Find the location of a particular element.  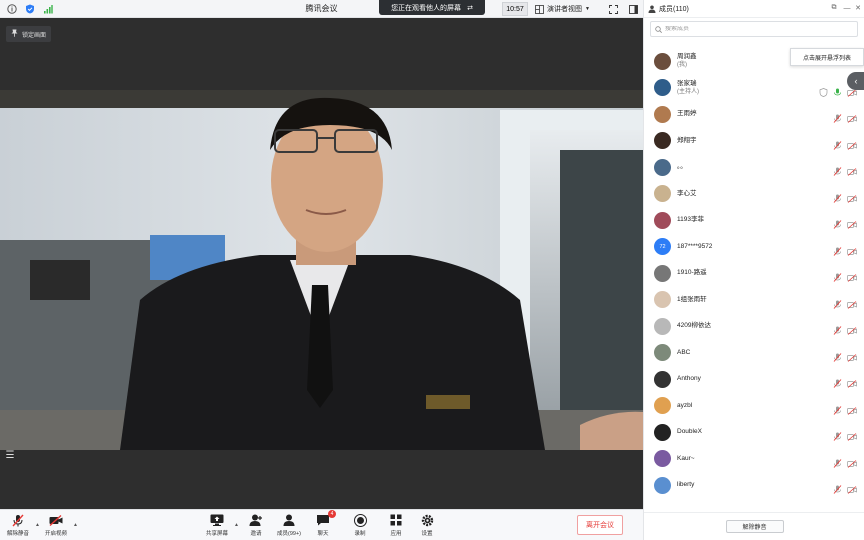

screen-share-banner: 您正在观看他人的屏幕 ⇄ is located at coordinates (432, 7).